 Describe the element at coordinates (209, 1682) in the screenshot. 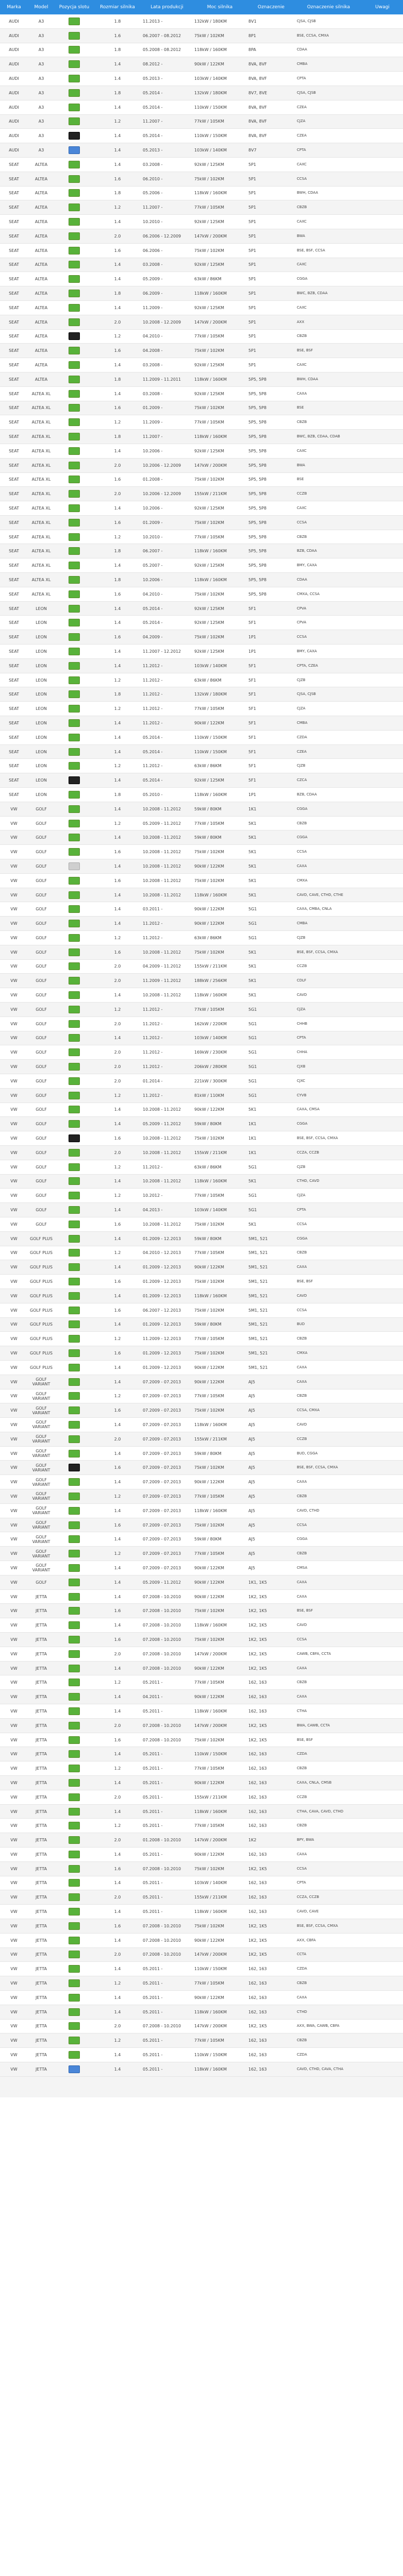

I see `power-cell: 77kW / 105KM` at that location.